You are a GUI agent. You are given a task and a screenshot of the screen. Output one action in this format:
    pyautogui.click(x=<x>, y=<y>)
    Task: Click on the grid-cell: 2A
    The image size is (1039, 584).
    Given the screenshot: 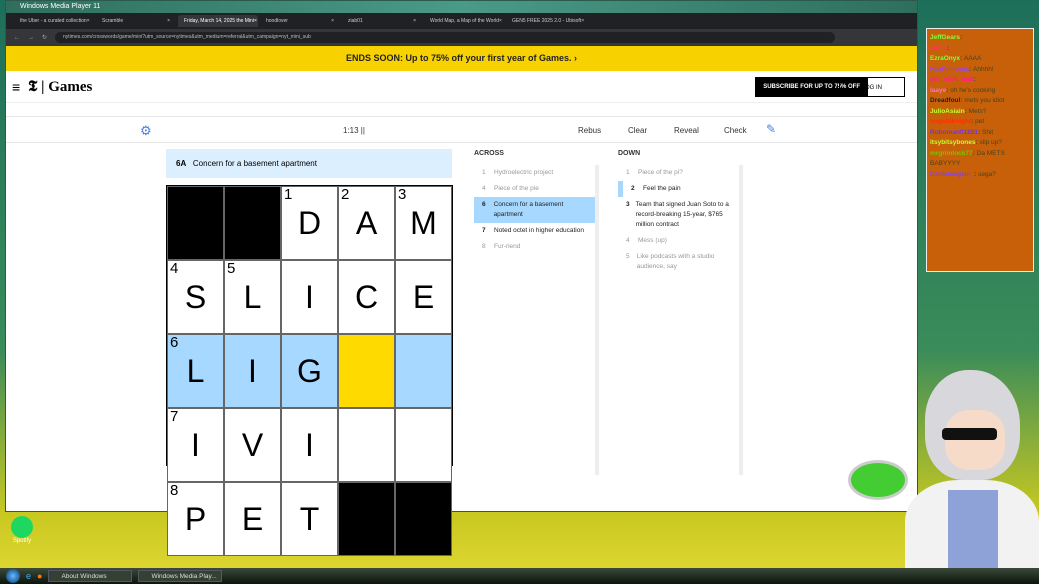 What is the action you would take?
    pyautogui.click(x=366, y=223)
    